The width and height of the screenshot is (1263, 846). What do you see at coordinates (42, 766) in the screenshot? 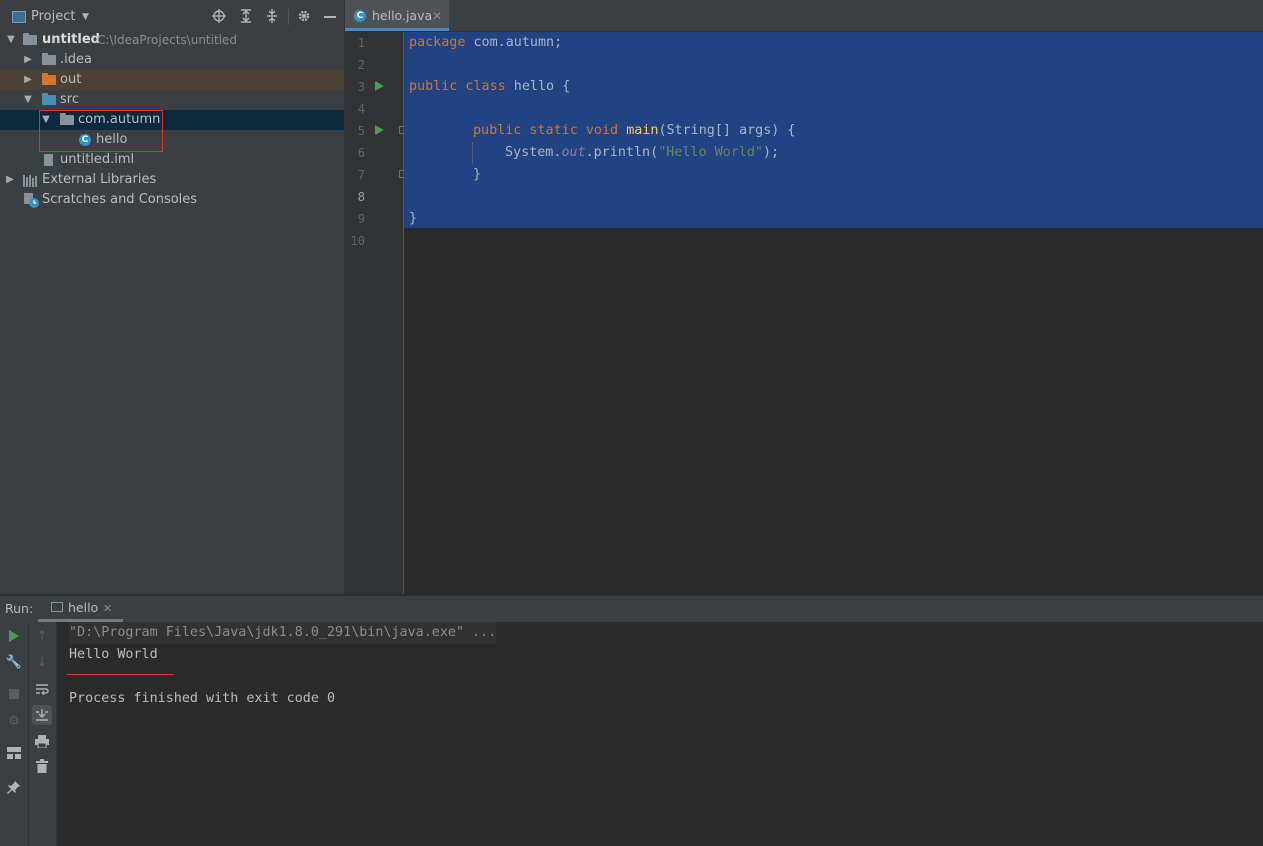
I see `trash-icon` at bounding box center [42, 766].